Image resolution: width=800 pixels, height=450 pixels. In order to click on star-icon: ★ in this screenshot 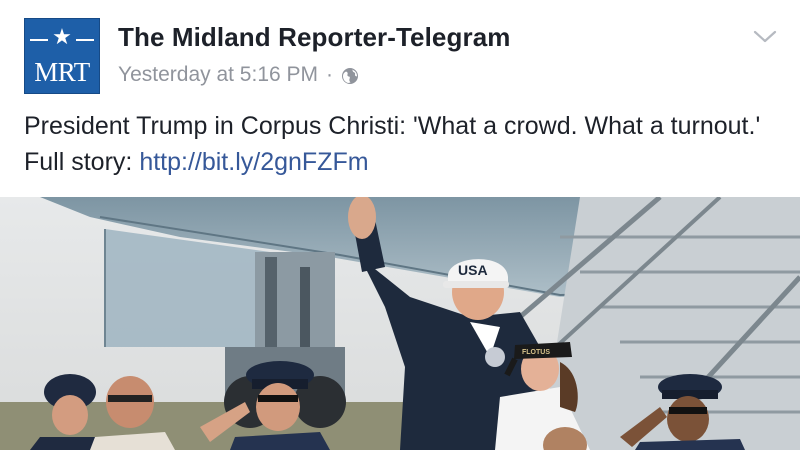, I will do `click(62, 38)`.